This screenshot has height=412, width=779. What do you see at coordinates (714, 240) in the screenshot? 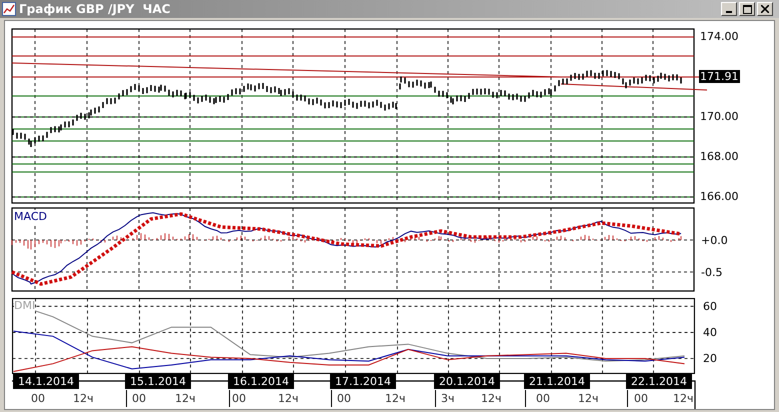
I see `axis-label: +0.0` at bounding box center [714, 240].